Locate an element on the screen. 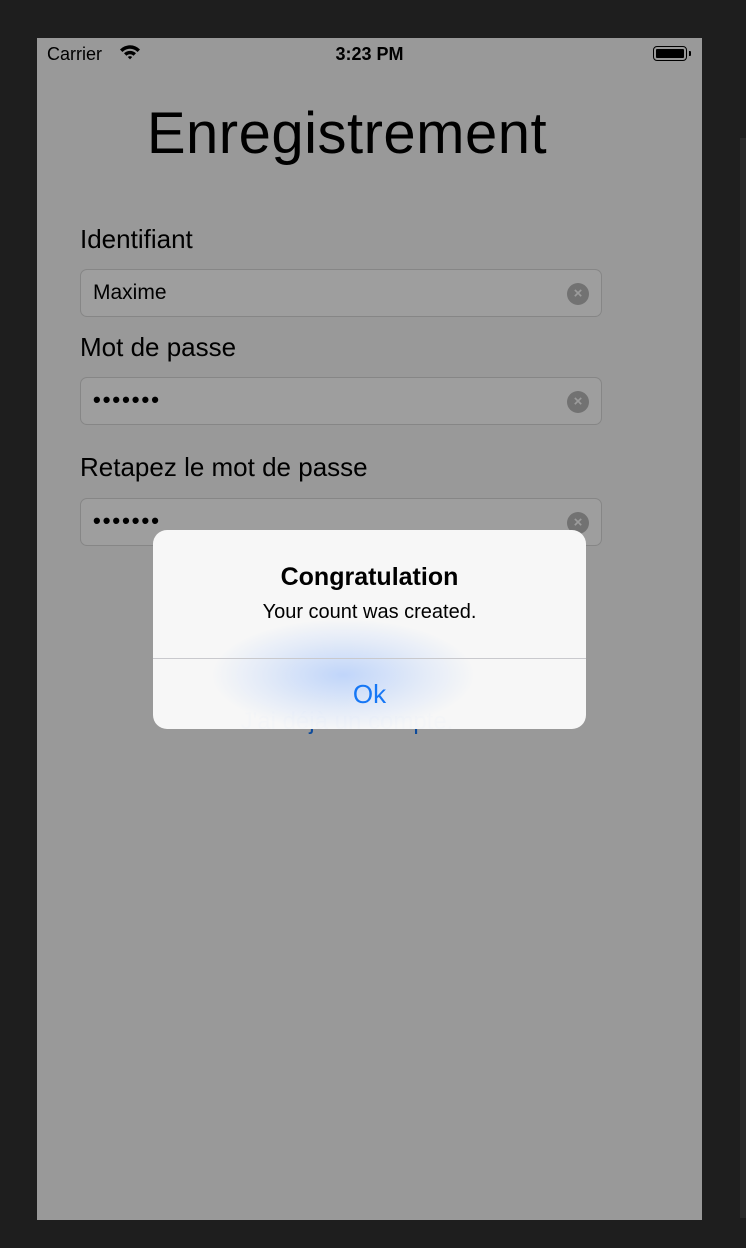 The height and width of the screenshot is (1248, 746). alert-title: Congratulation is located at coordinates (369, 577).